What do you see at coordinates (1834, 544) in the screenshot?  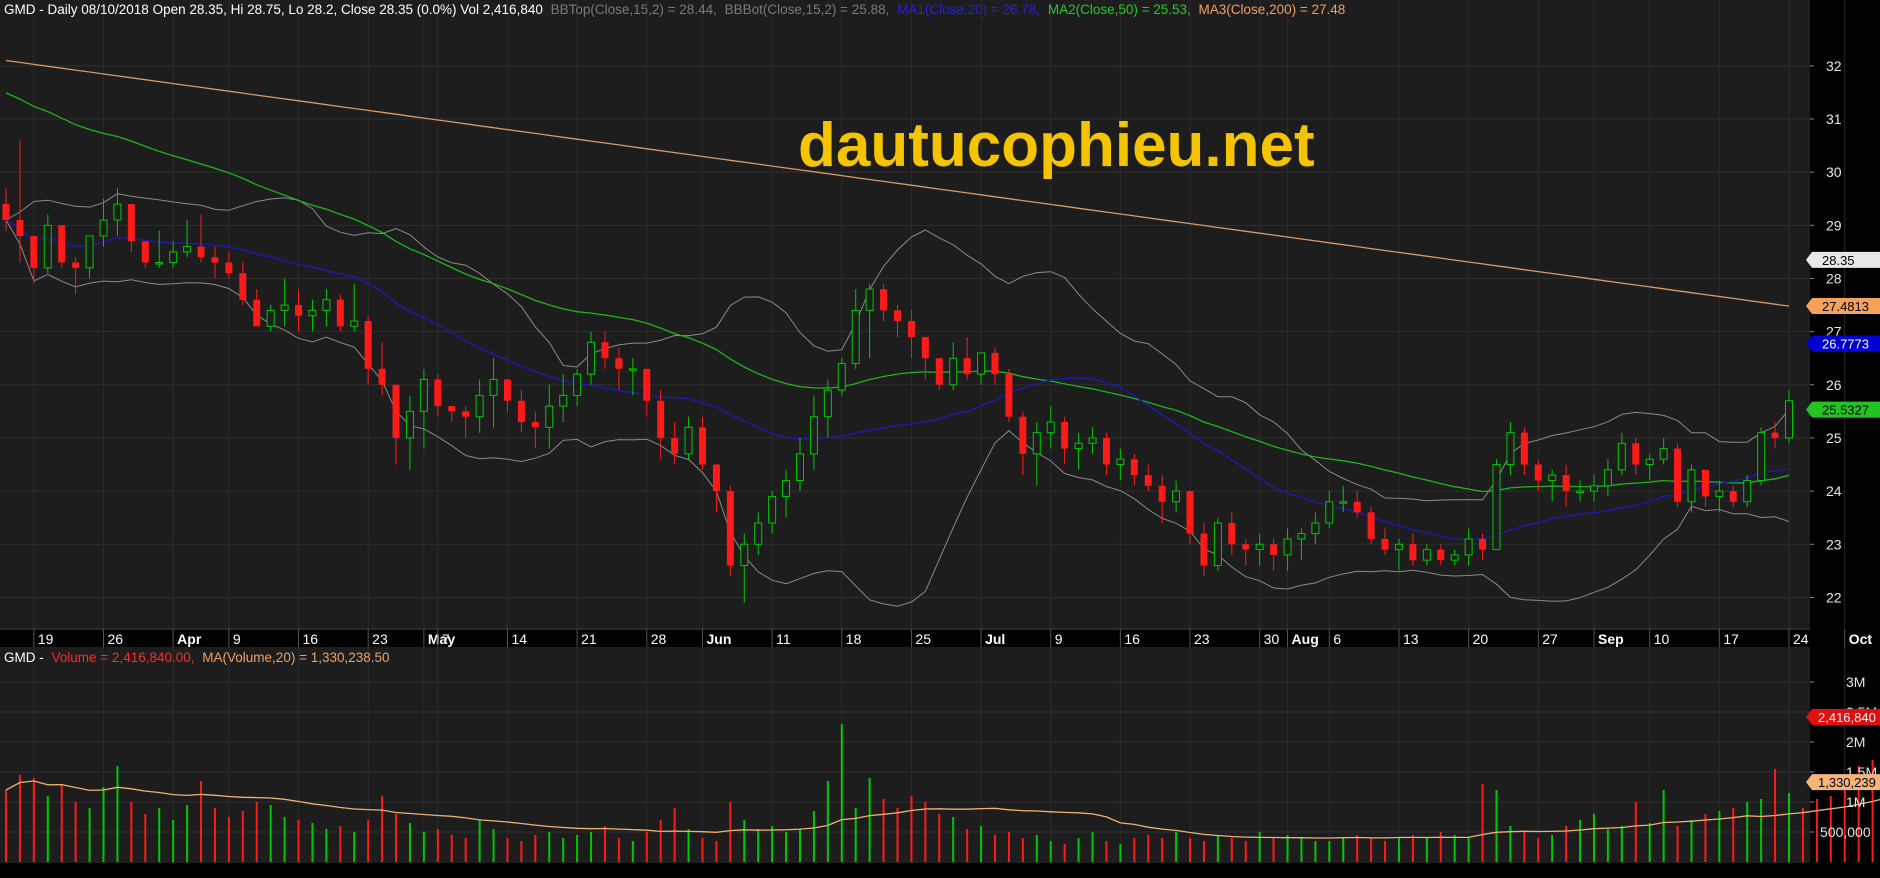 I see `price-tick-label: 23` at bounding box center [1834, 544].